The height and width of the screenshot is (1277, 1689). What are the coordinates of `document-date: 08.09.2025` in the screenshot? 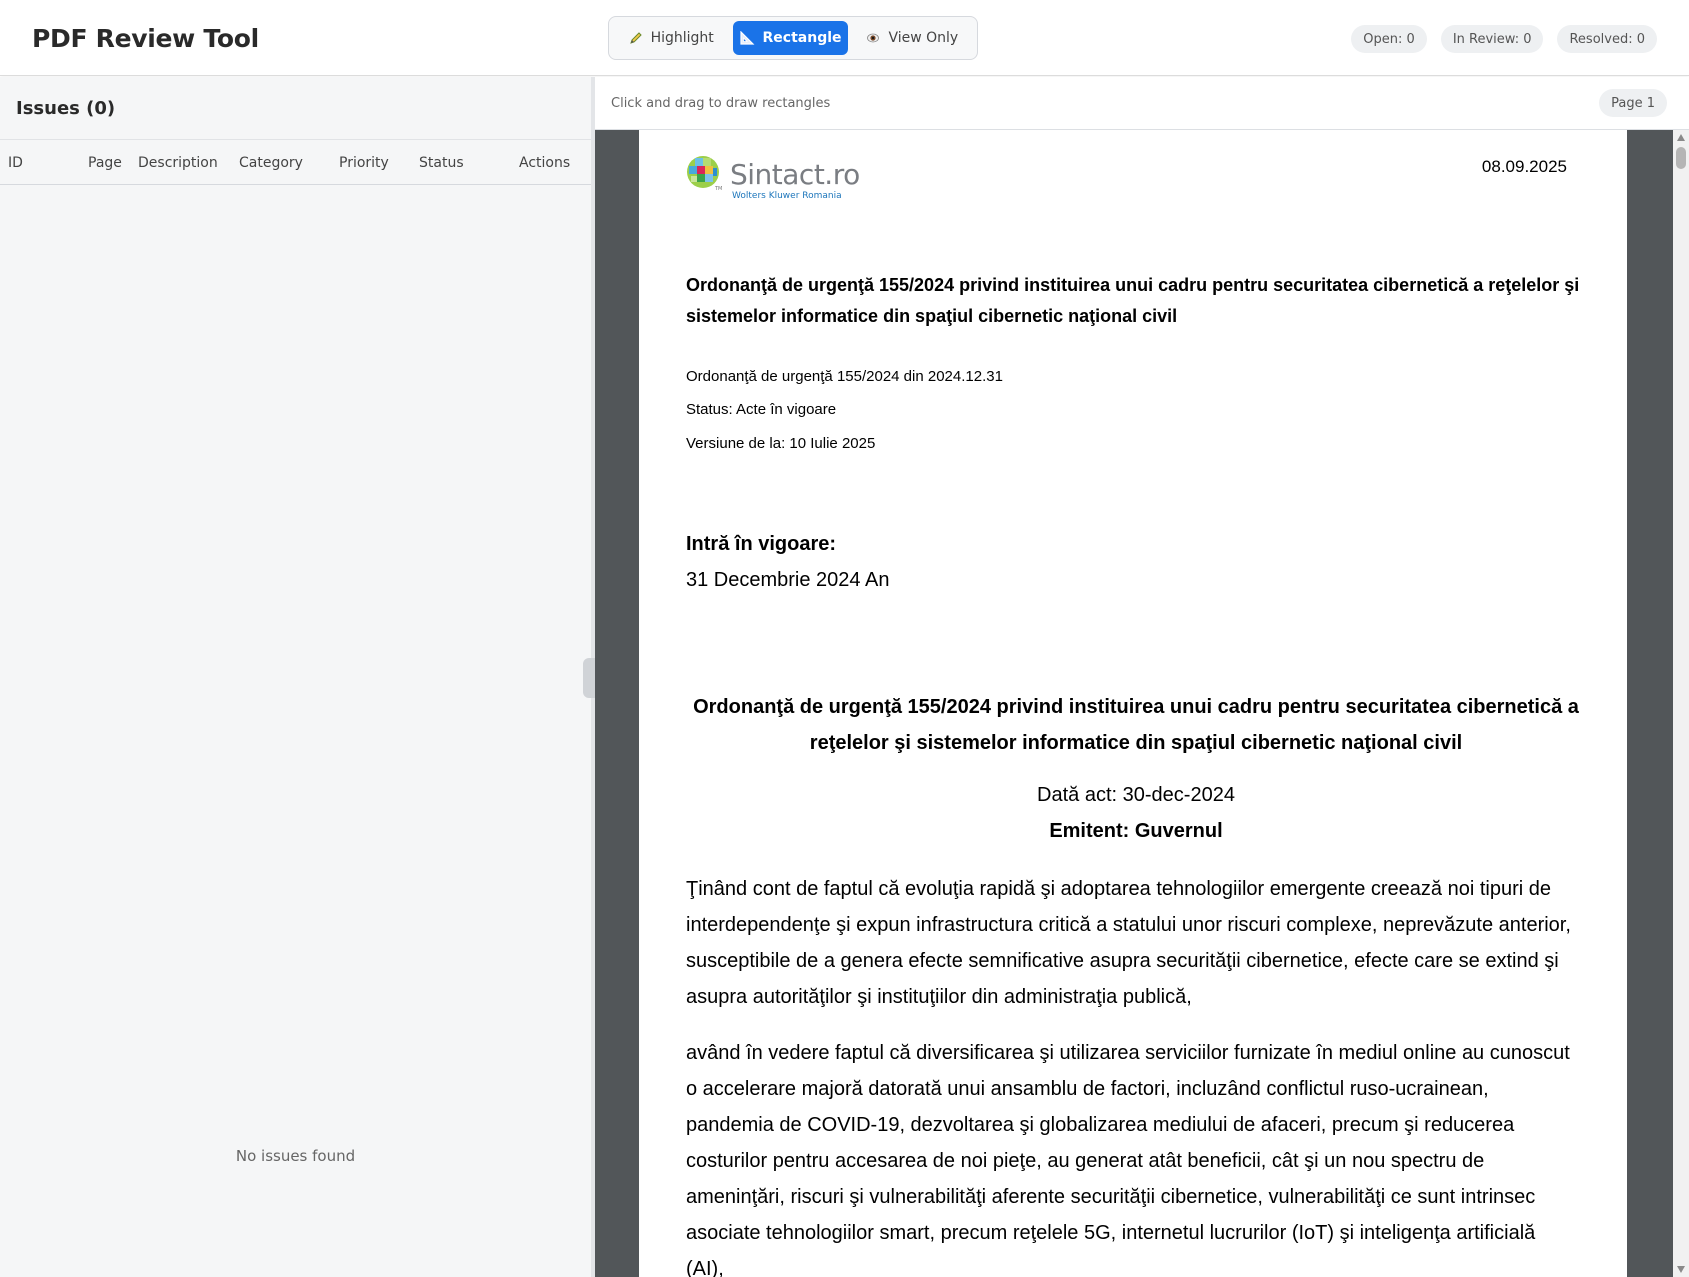 It's located at (1524, 166).